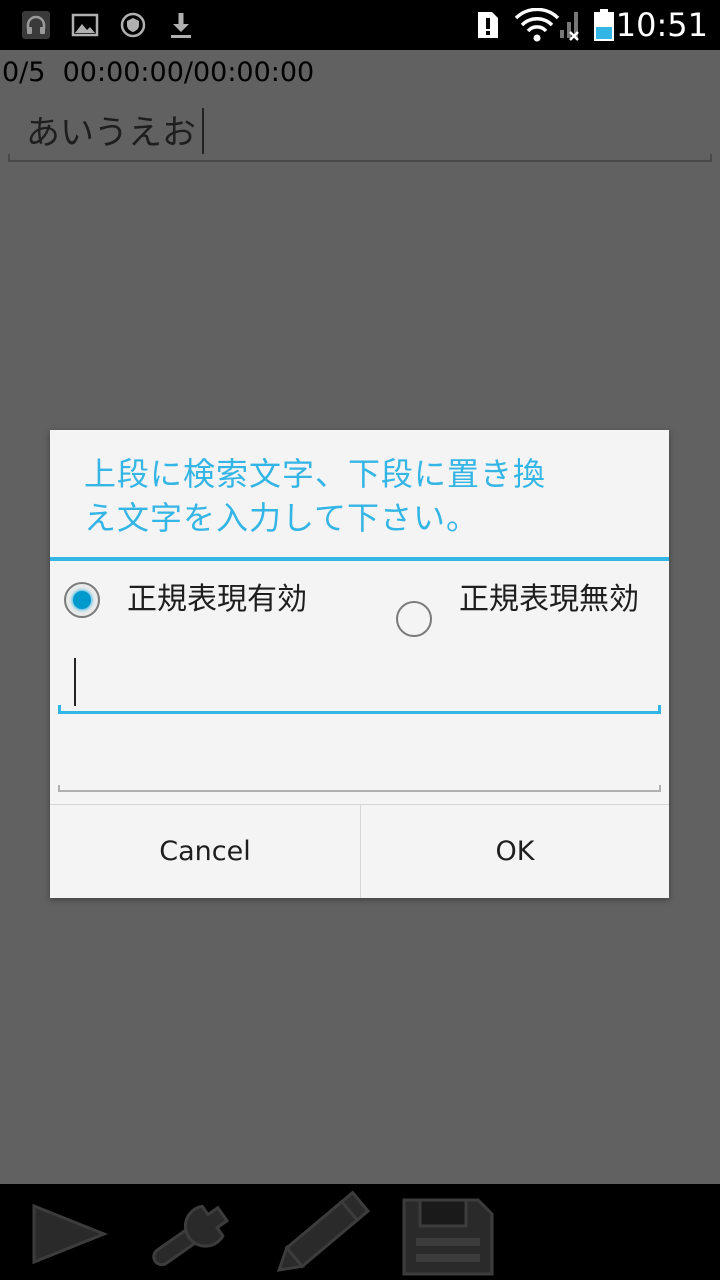 The height and width of the screenshot is (1280, 720). Describe the element at coordinates (82, 600) in the screenshot. I see `regex-enabled-radio` at that location.